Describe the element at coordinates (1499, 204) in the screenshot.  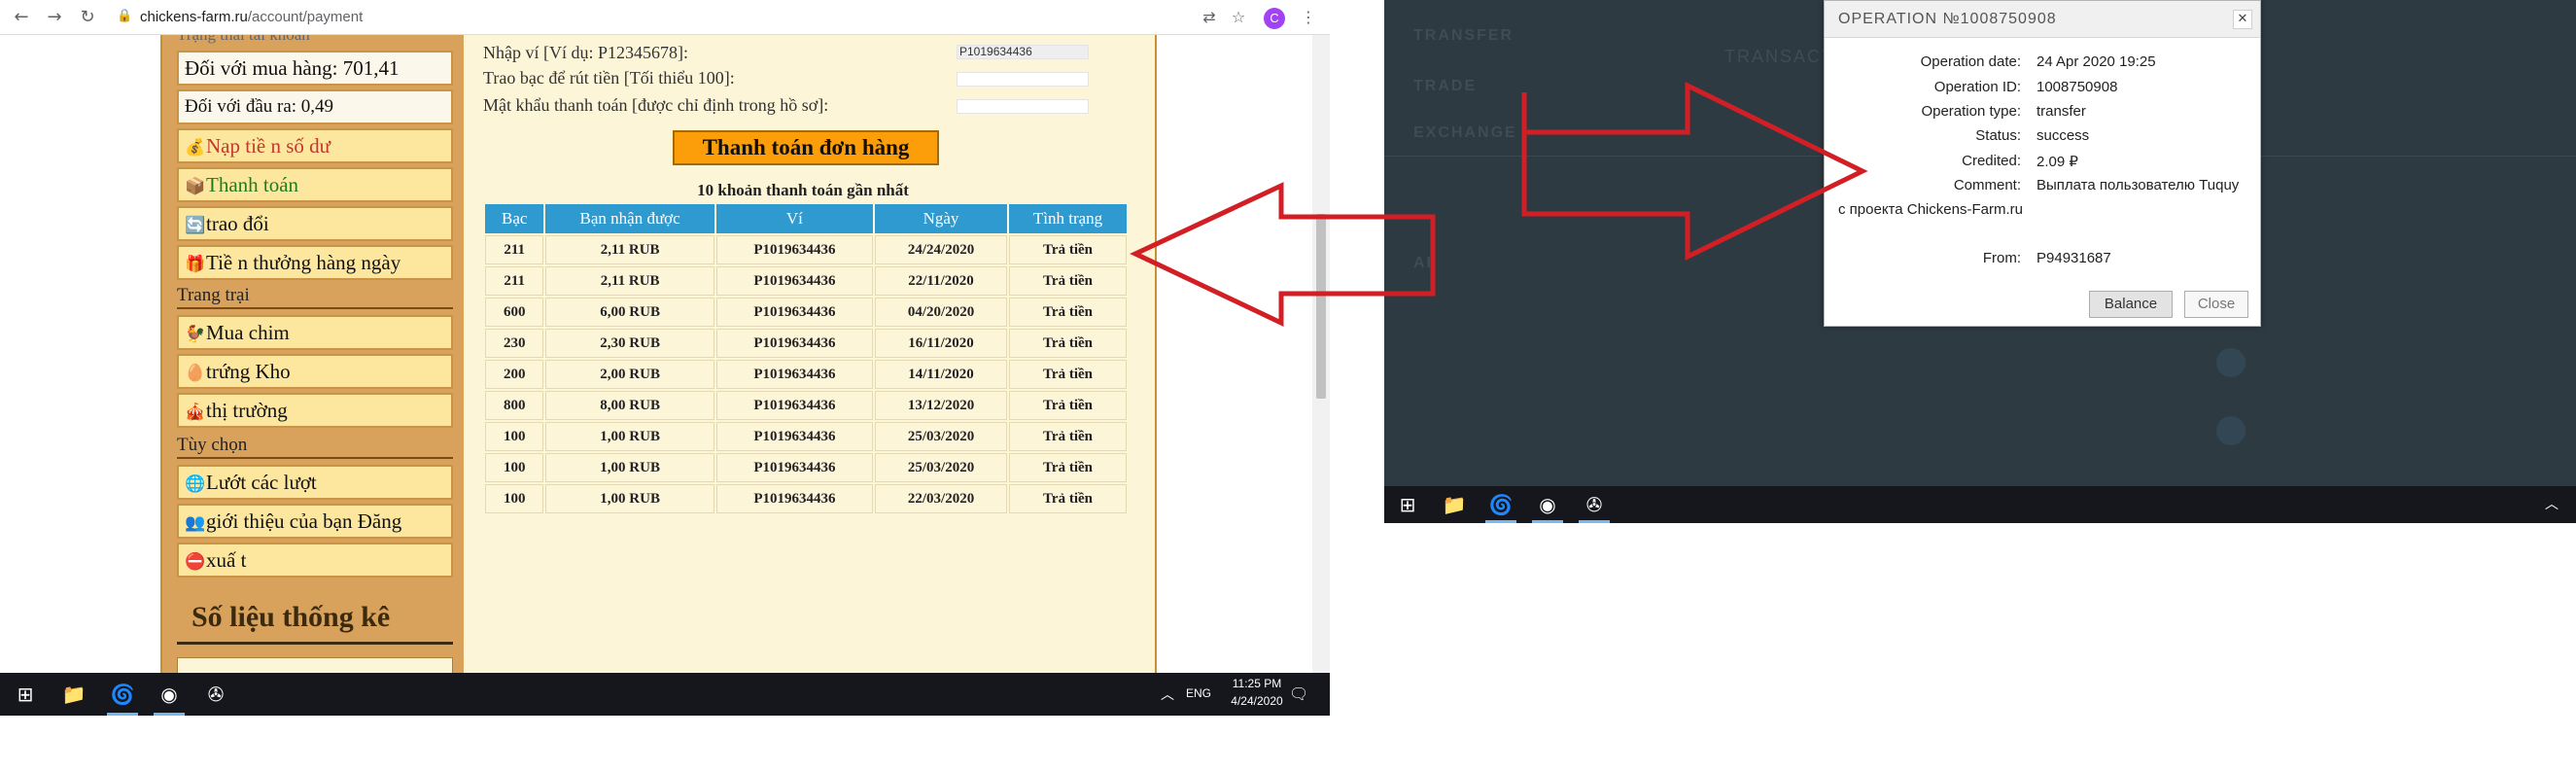
I see `annotation-arrows` at that location.